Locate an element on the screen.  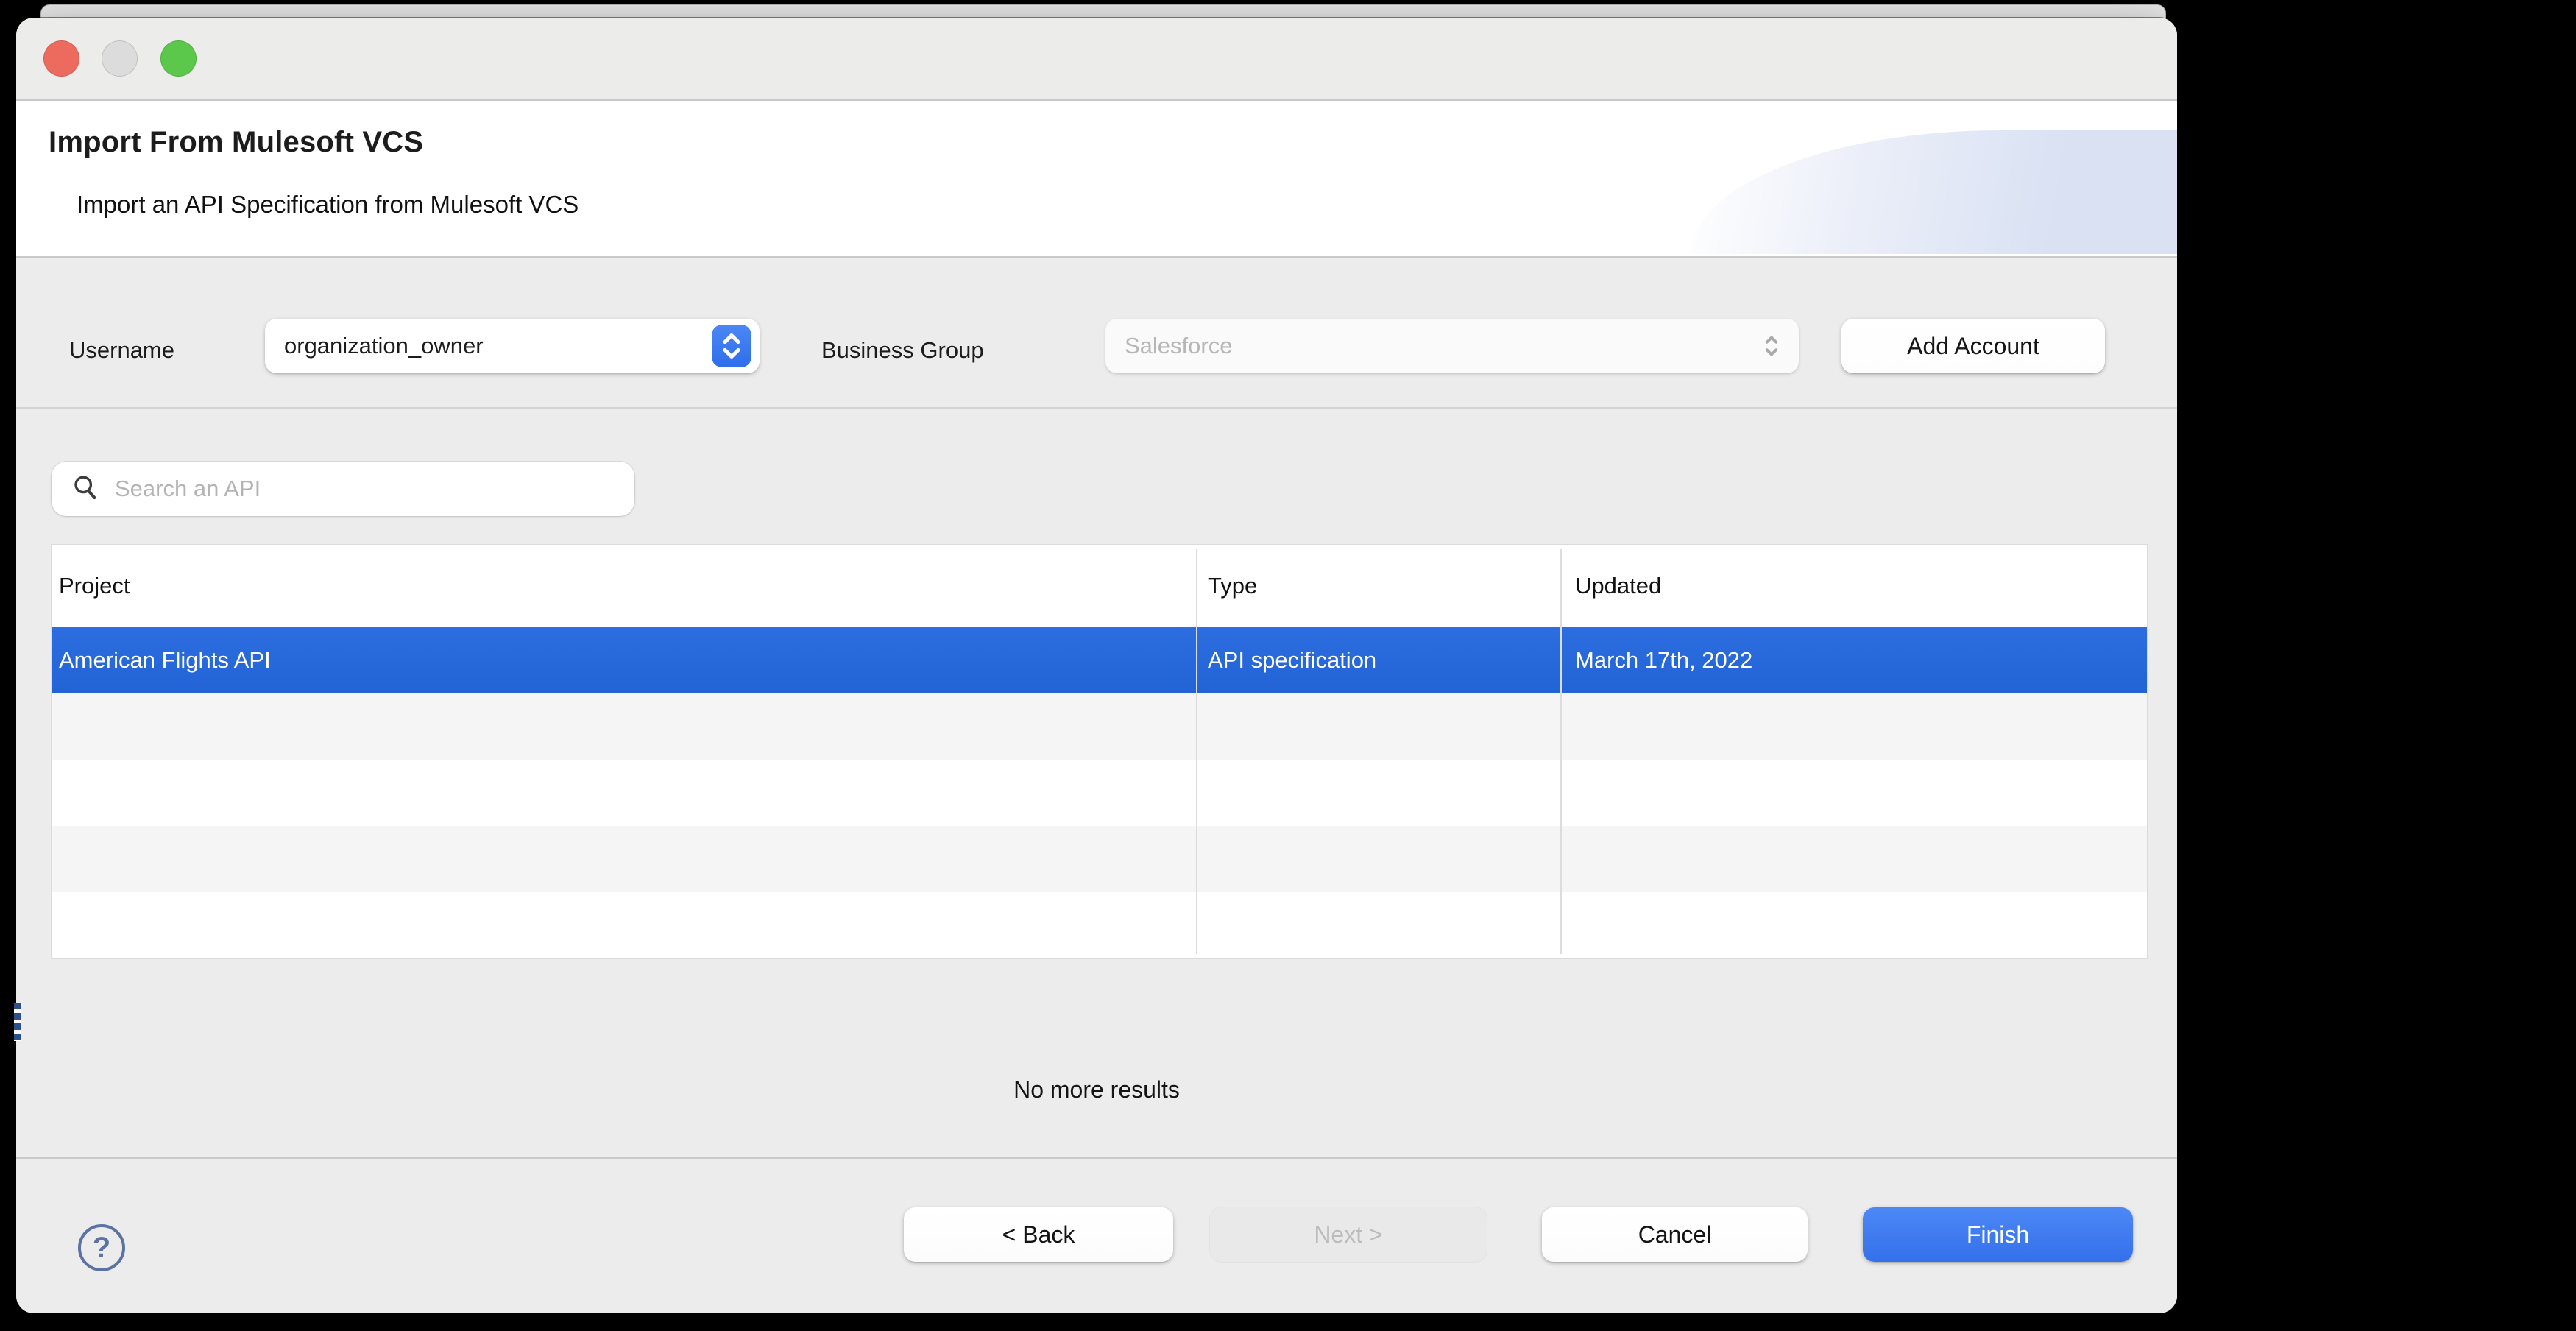
username-selected-value: organization_owner is located at coordinates (384, 346).